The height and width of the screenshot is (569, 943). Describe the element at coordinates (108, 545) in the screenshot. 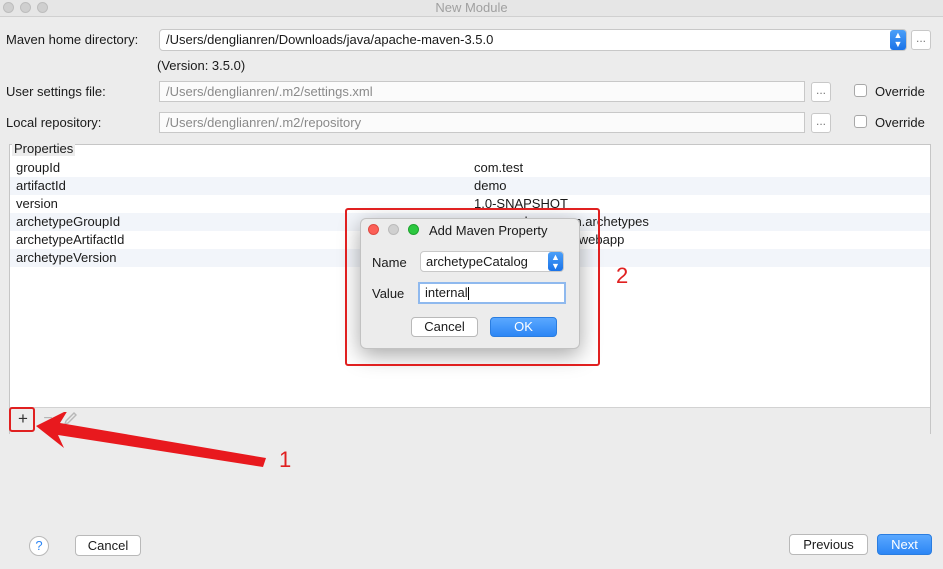

I see `cancel-button: Cancel` at that location.